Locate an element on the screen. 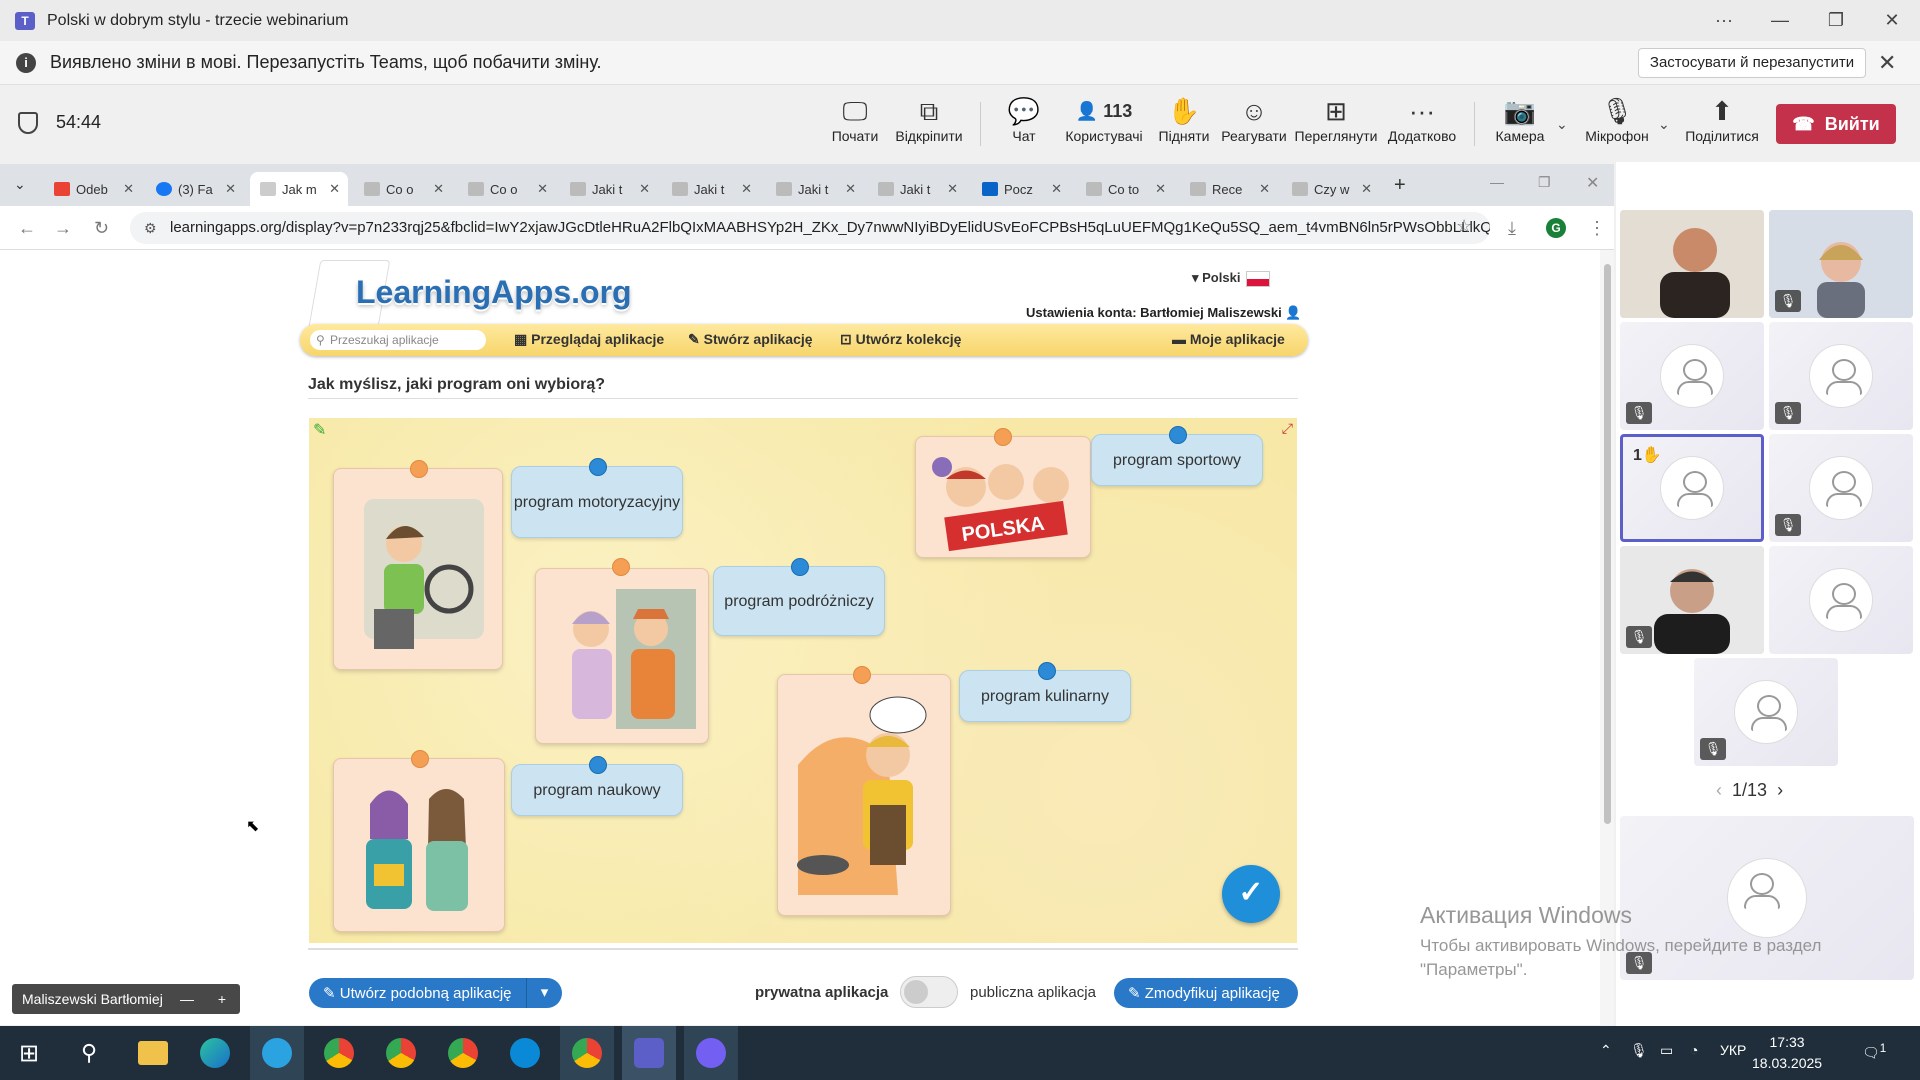 This screenshot has height=1080, width=1920. visibility-toggle is located at coordinates (929, 992).